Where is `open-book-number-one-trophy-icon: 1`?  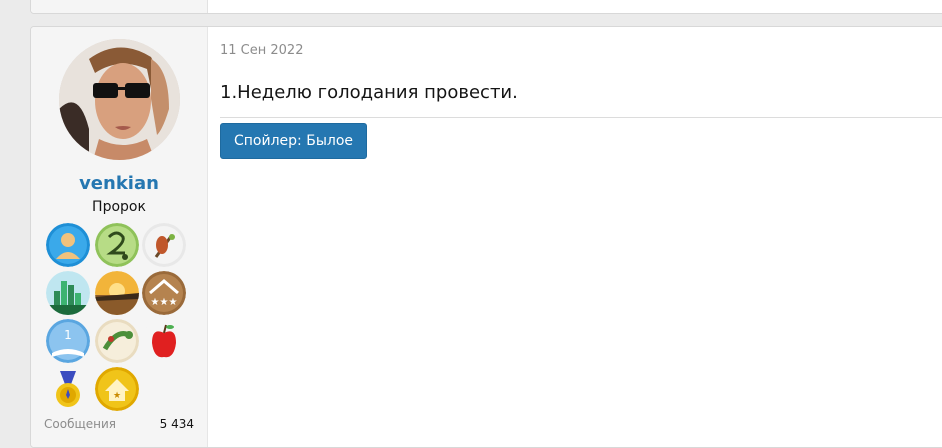
open-book-number-one-trophy-icon: 1 is located at coordinates (68, 341).